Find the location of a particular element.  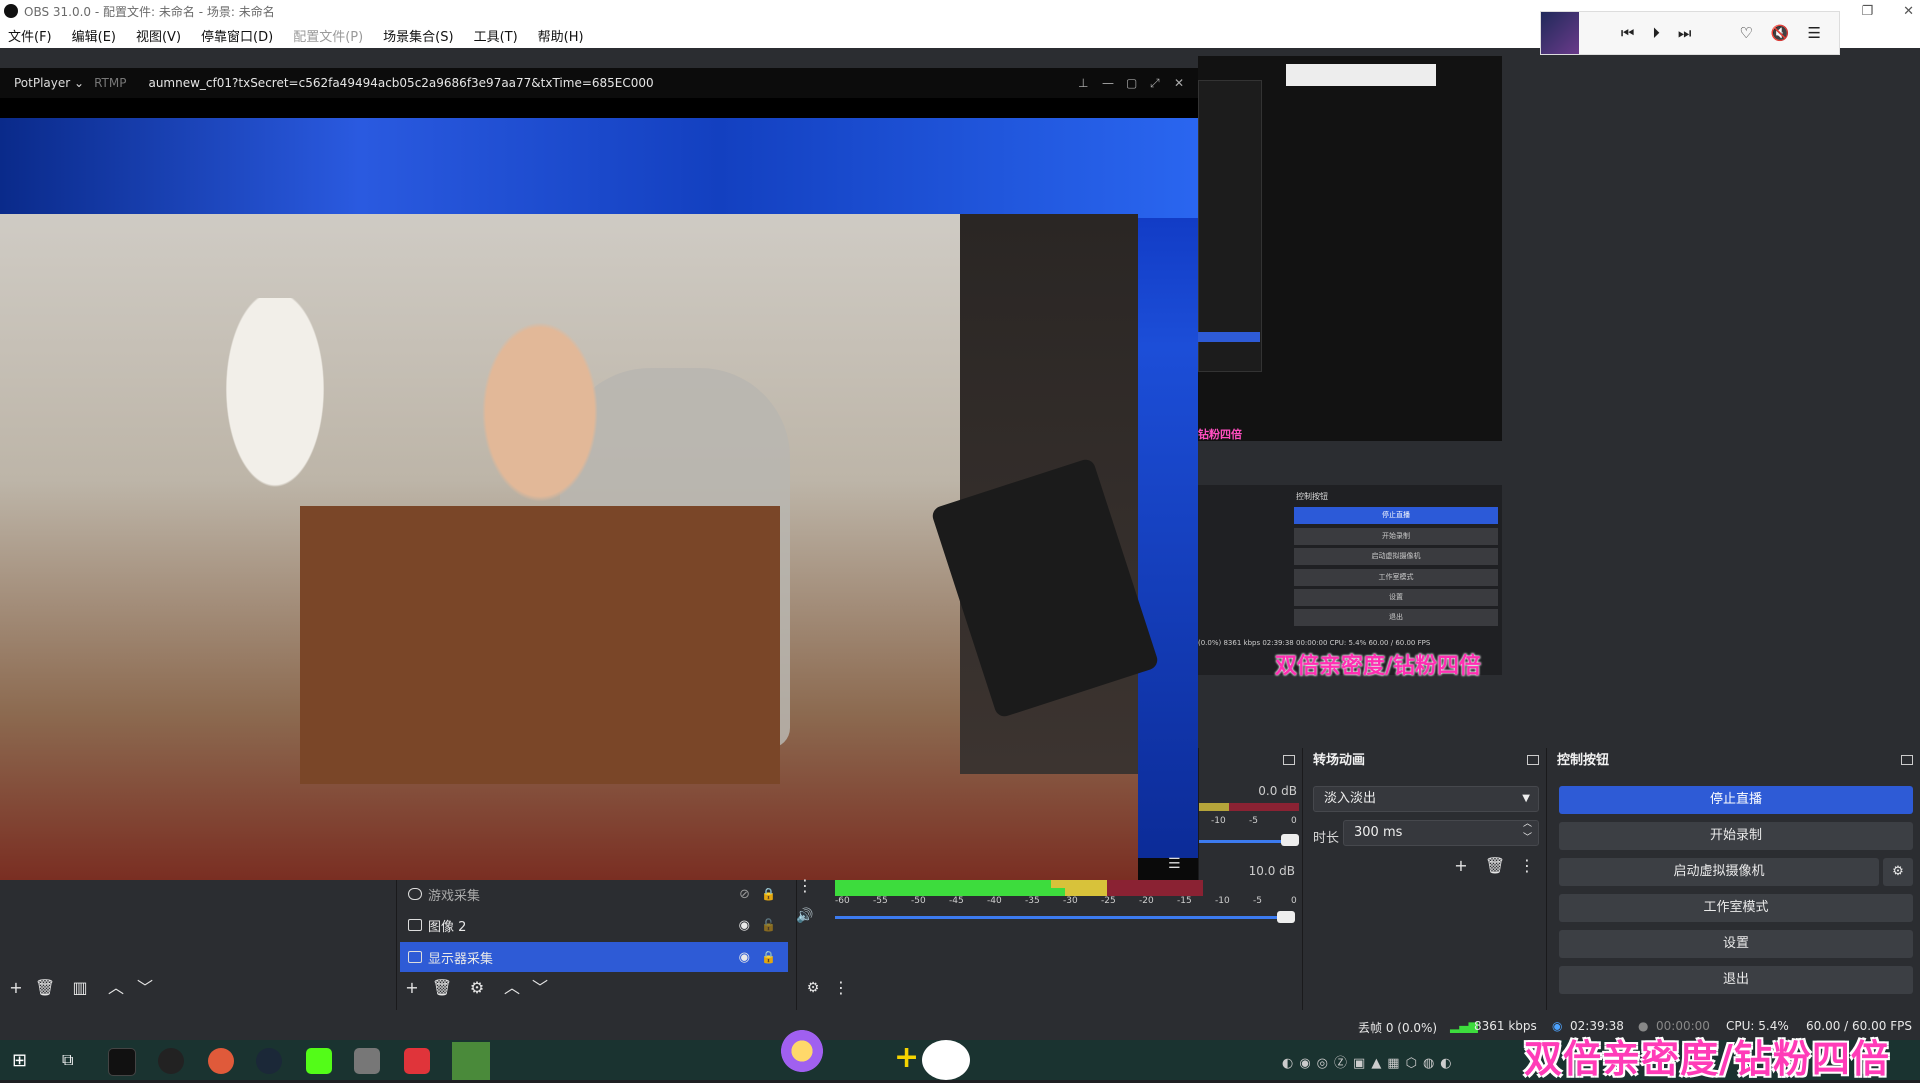

nested-promo-text: 双倍亲密度/钻粉四倍 is located at coordinates (1378, 666).